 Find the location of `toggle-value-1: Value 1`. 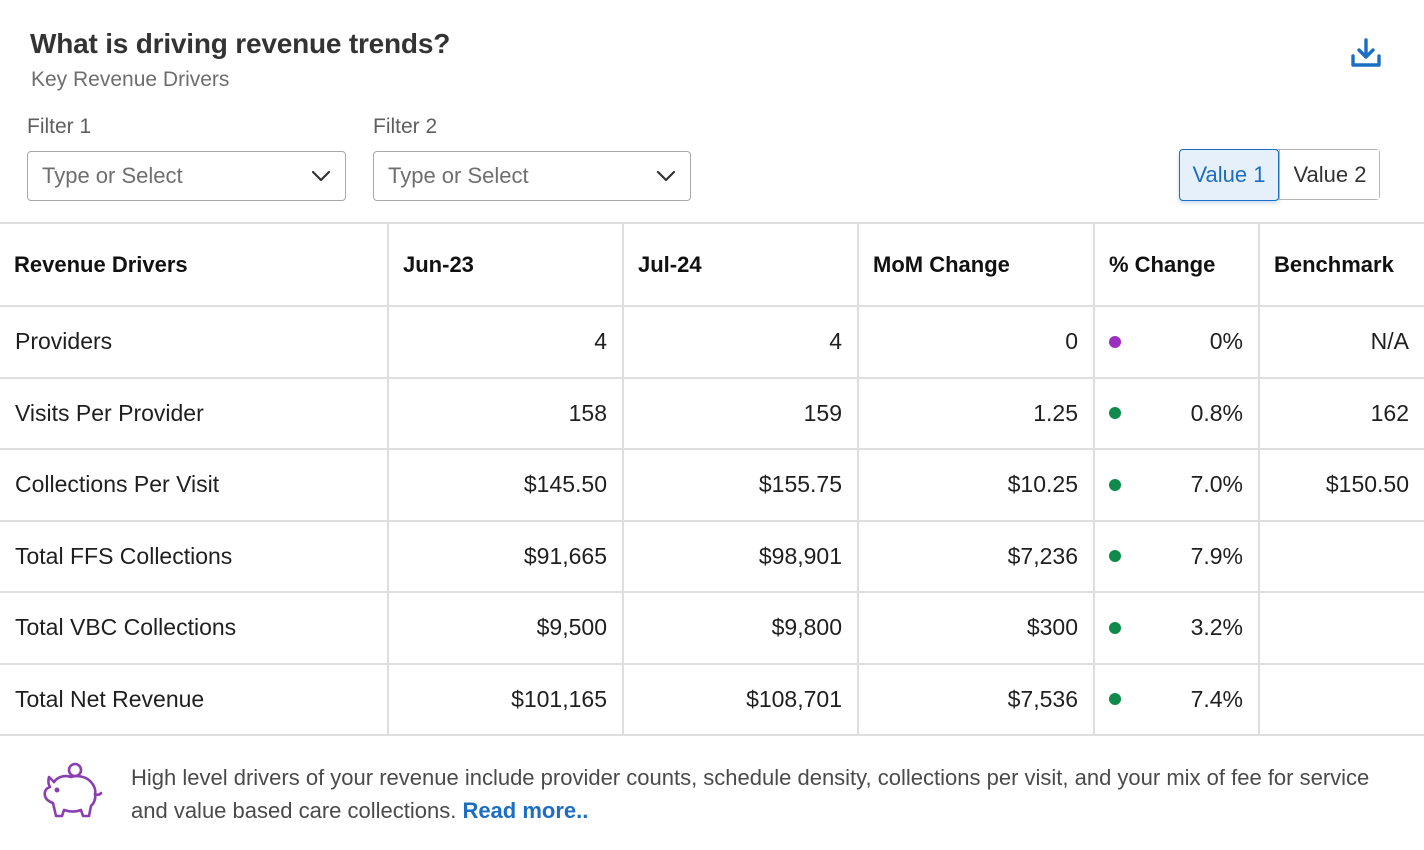

toggle-value-1: Value 1 is located at coordinates (1229, 174).